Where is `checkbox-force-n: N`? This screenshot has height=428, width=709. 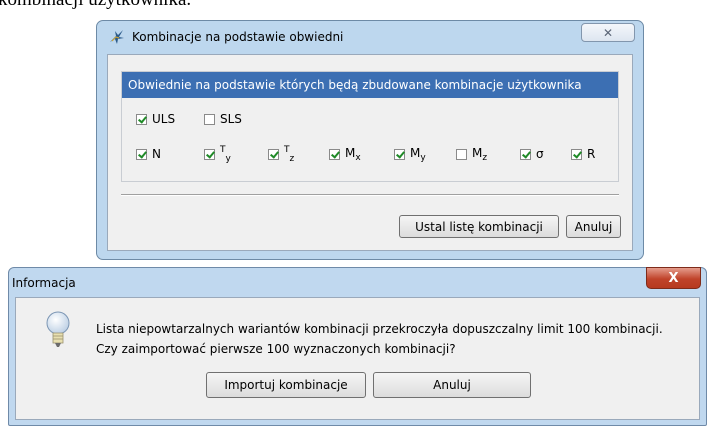 checkbox-force-n: N is located at coordinates (148, 154).